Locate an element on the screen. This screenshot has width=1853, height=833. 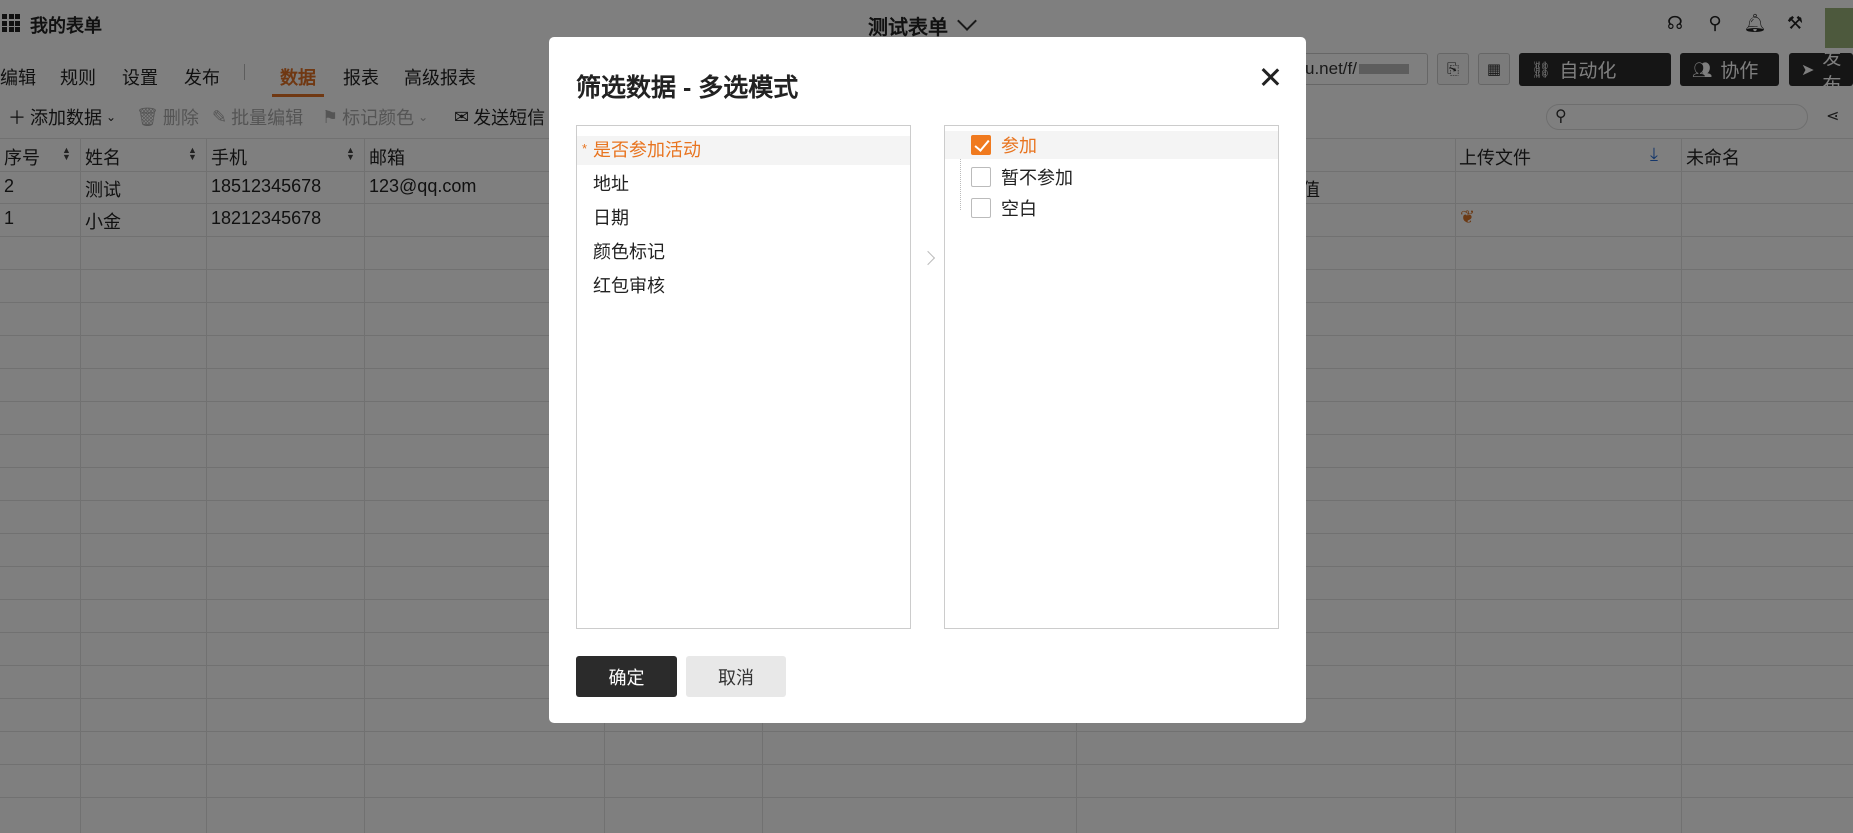
confirm-button: 确定 is located at coordinates (626, 676).